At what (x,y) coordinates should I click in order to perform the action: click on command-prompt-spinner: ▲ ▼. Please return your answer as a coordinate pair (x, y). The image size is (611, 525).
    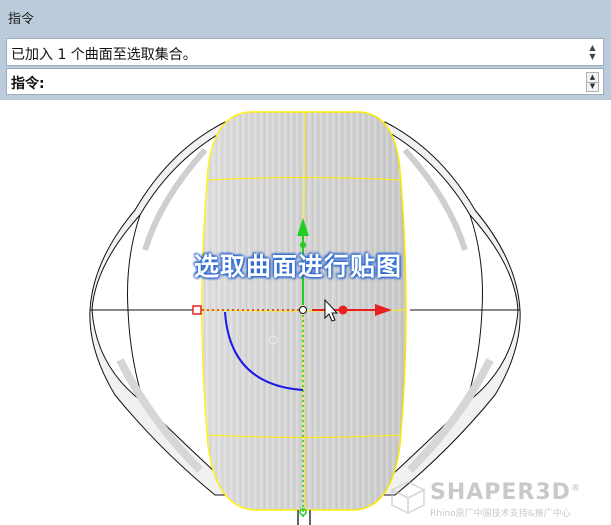
    Looking at the image, I should click on (592, 82).